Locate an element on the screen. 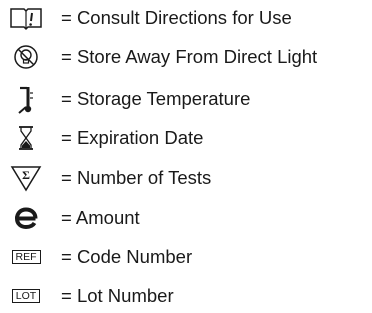 This screenshot has height=313, width=372. thermometer-icon is located at coordinates (26, 99).